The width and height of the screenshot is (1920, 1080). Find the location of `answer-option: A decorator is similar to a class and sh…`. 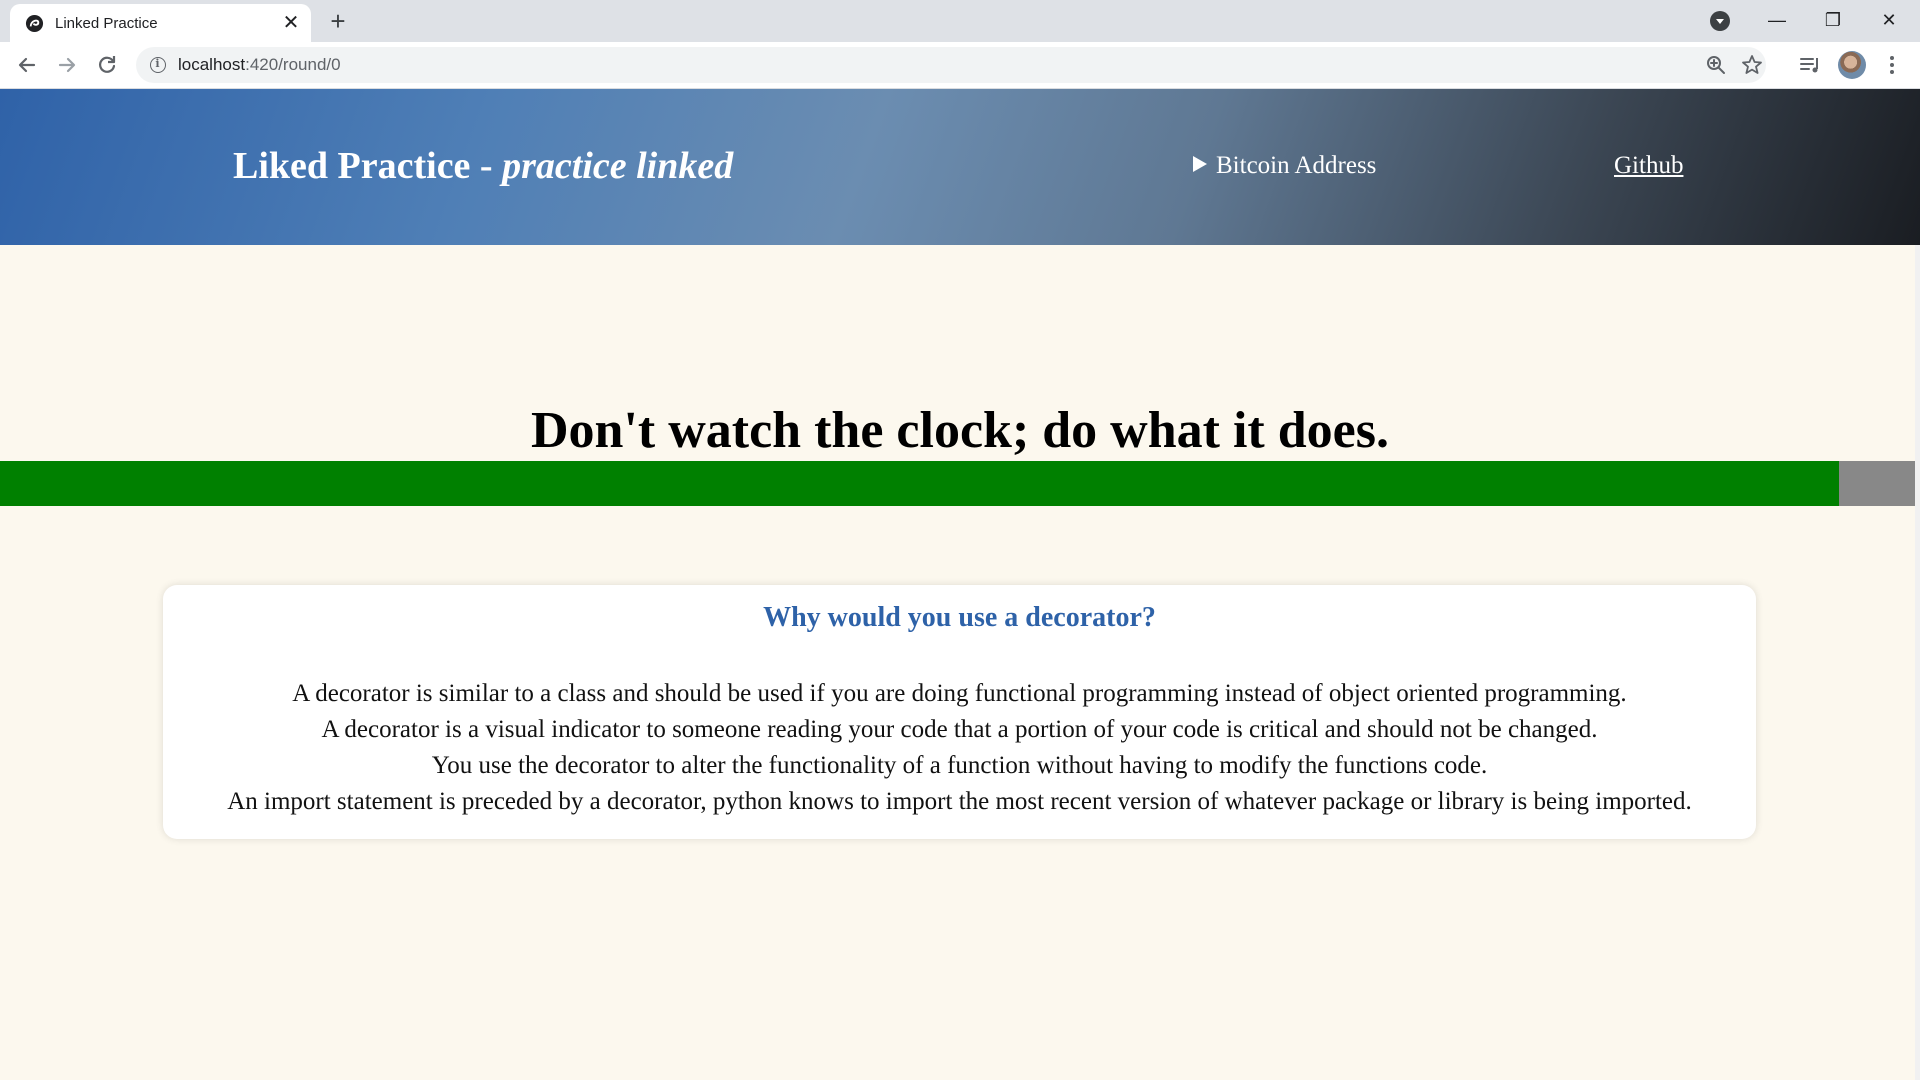

answer-option: A decorator is similar to a class and sh… is located at coordinates (959, 694).